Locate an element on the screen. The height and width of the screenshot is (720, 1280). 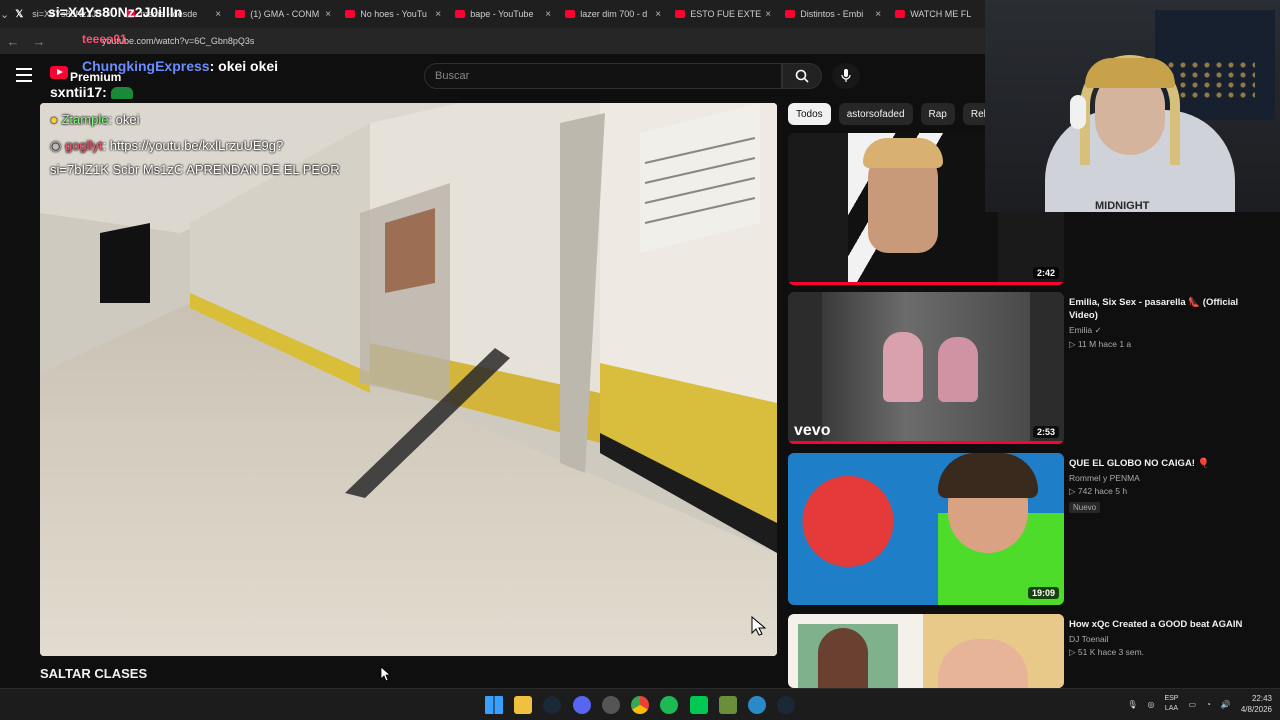
windows-start-icon is located at coordinates (494, 705).